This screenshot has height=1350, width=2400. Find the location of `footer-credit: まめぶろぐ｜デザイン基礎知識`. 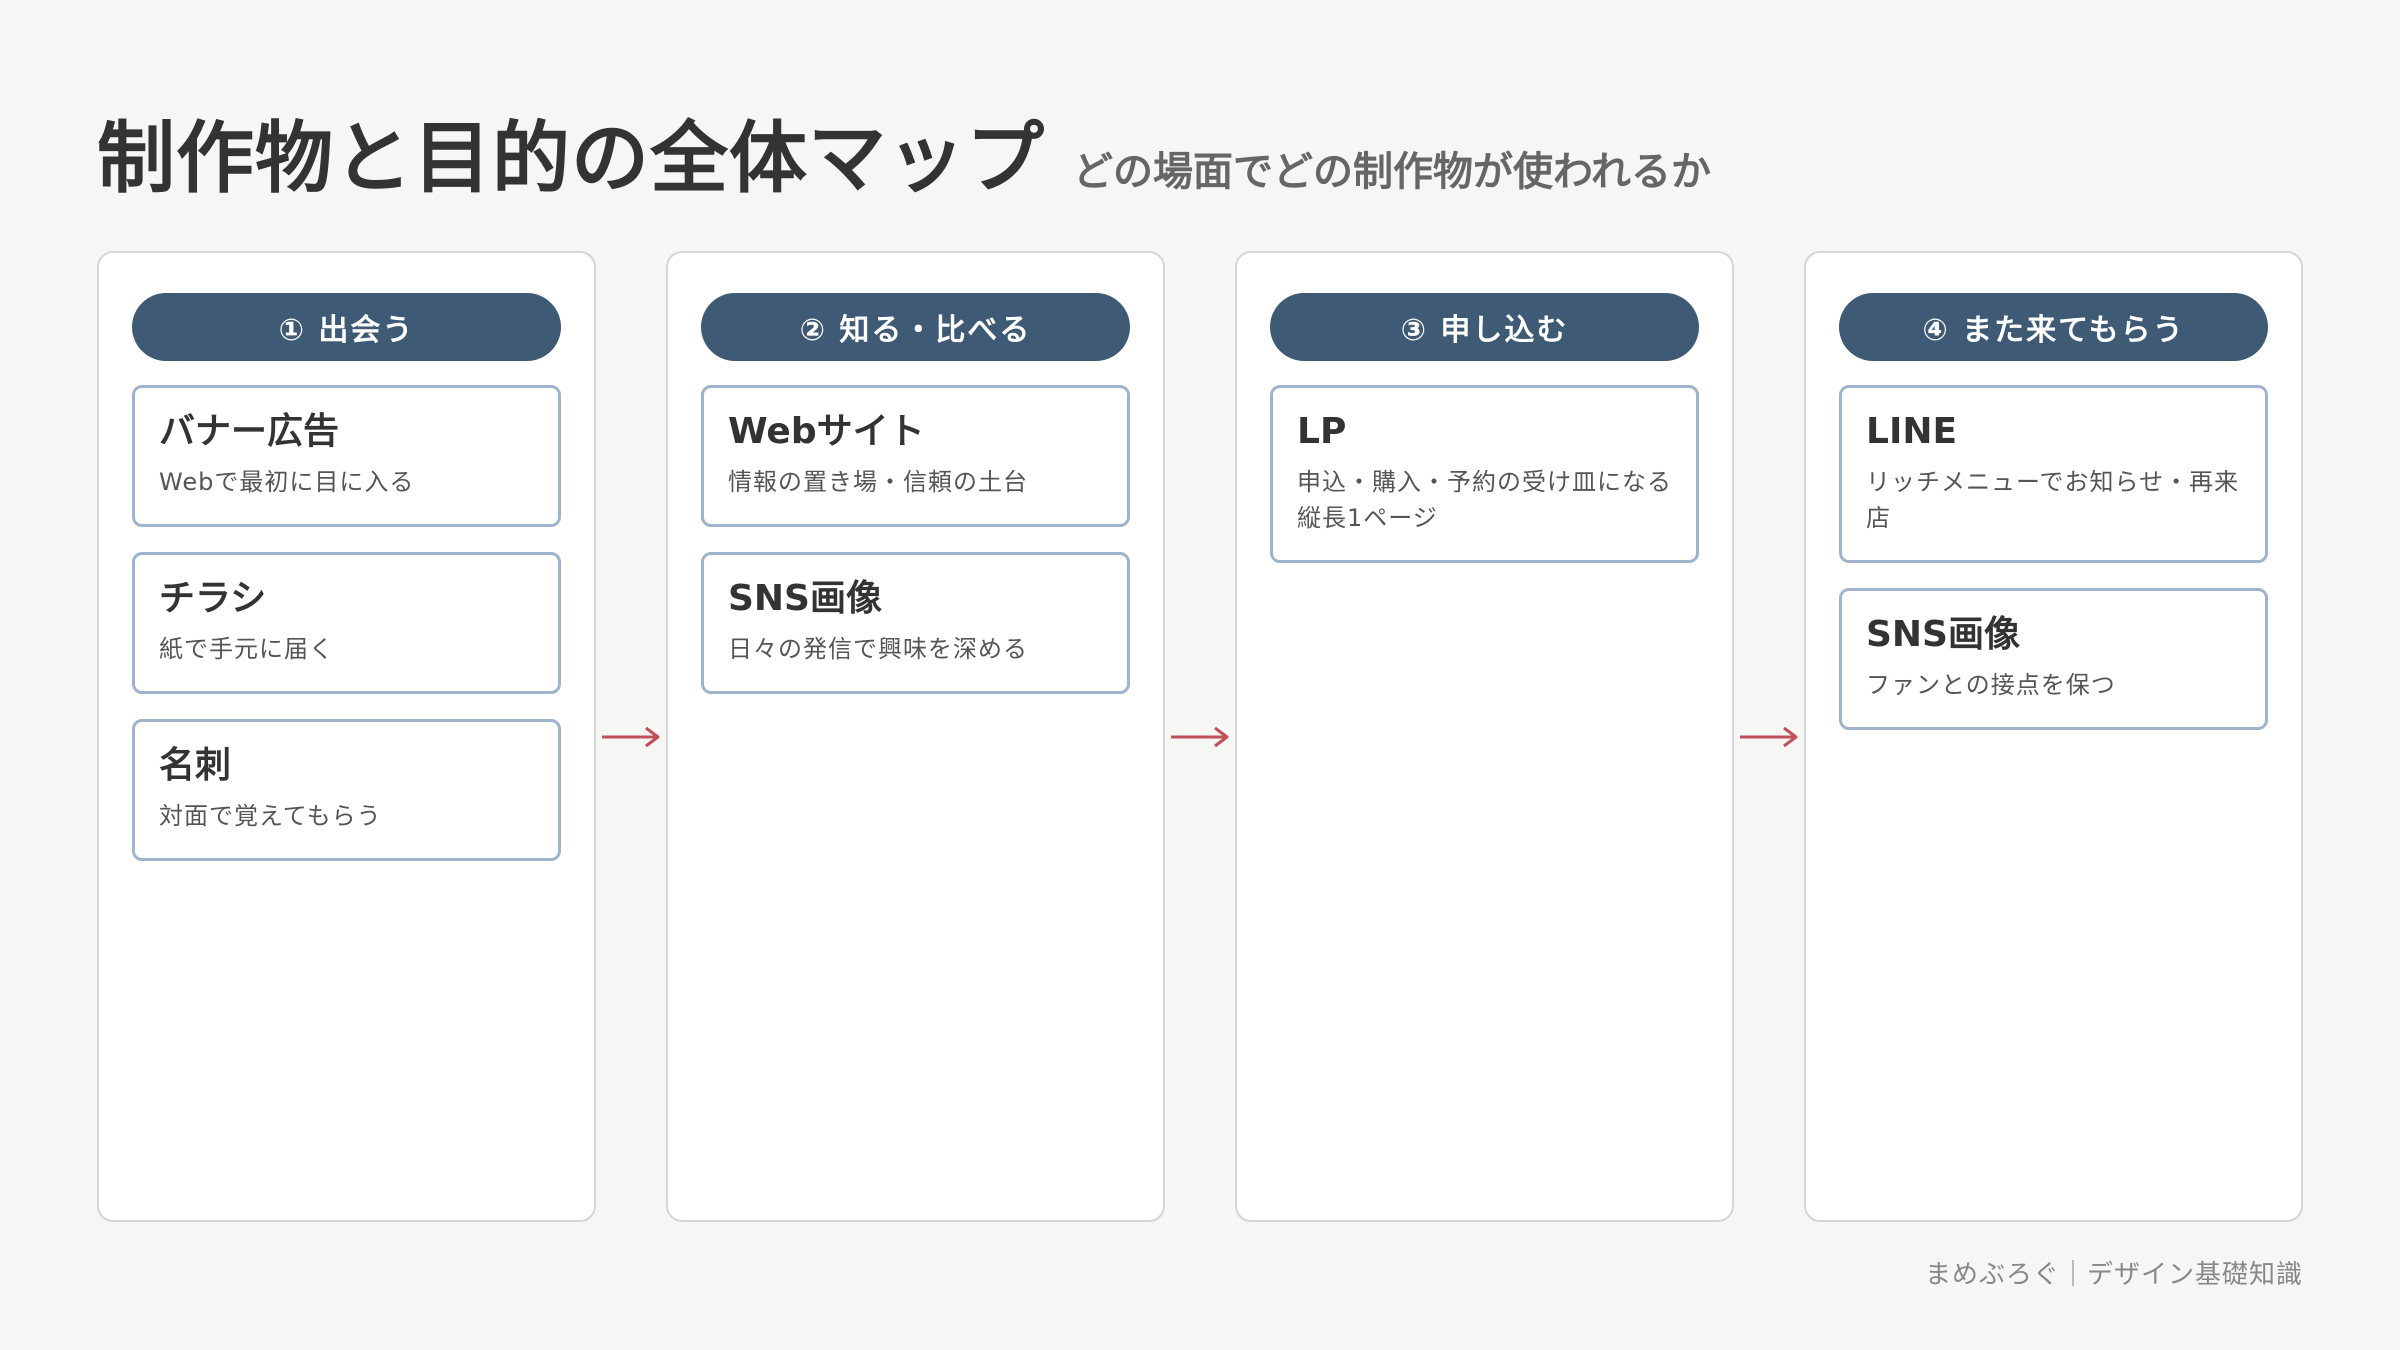

footer-credit: まめぶろぐ｜デザイン基礎知識 is located at coordinates (2113, 1275).